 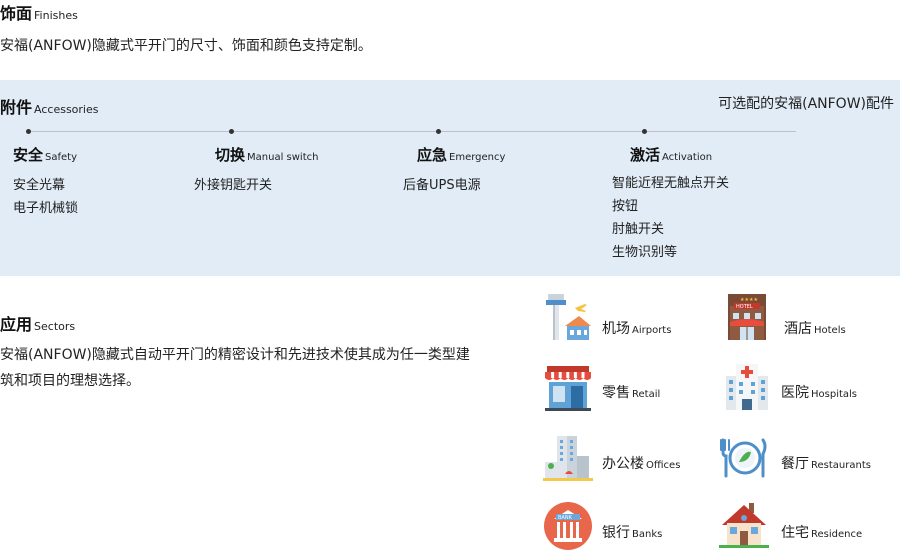 What do you see at coordinates (55, 326) in the screenshot?
I see `sectors-title-en: Sectors` at bounding box center [55, 326].